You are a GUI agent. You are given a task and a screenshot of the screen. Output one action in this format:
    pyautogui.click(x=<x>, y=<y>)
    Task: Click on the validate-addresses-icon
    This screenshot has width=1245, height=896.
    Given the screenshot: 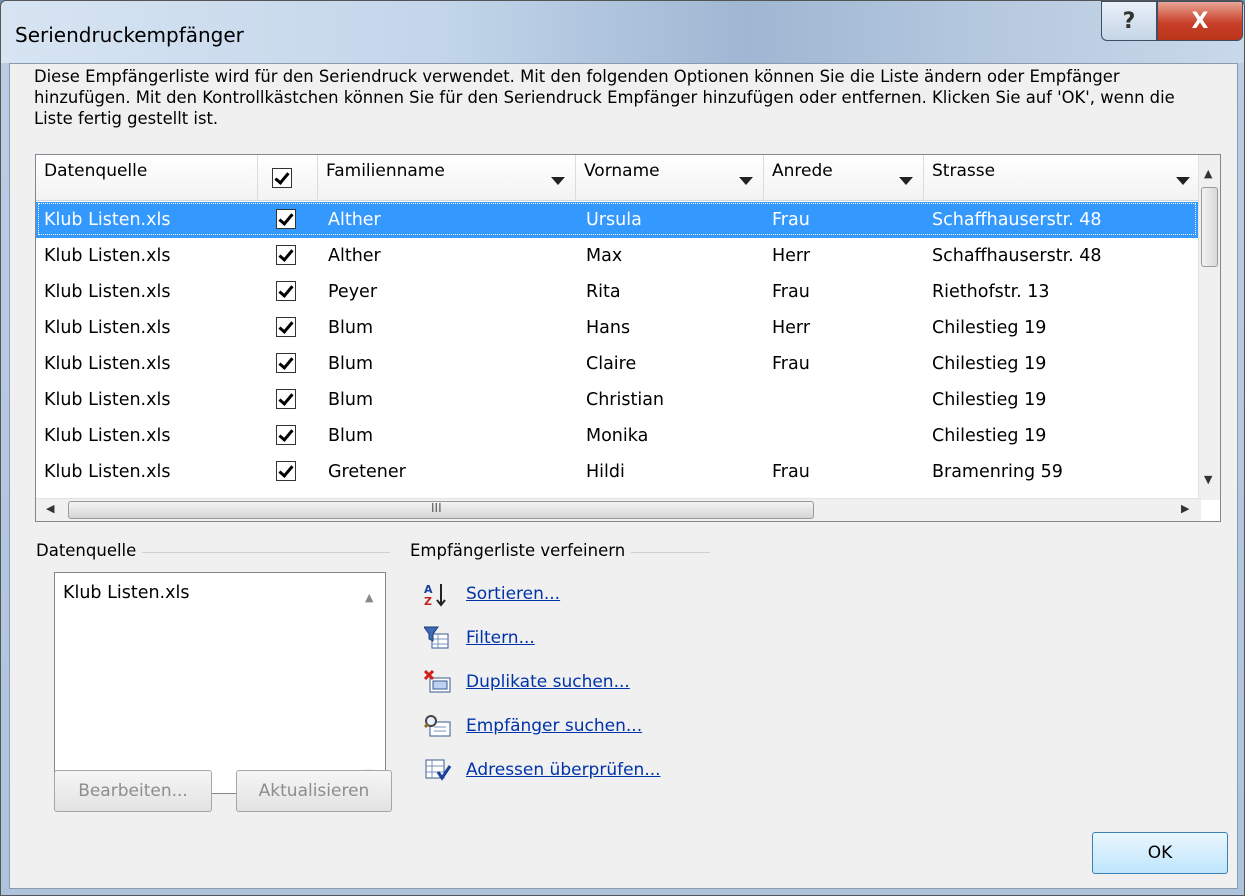 What is the action you would take?
    pyautogui.click(x=438, y=770)
    